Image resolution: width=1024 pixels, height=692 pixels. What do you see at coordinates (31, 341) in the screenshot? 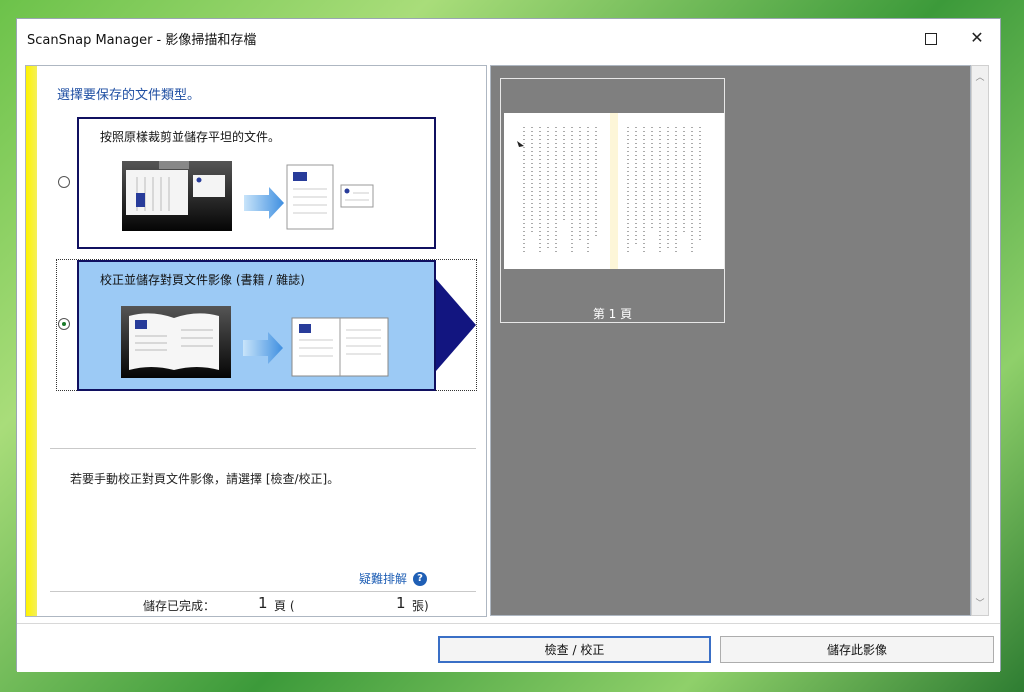
I see `accent-bar` at bounding box center [31, 341].